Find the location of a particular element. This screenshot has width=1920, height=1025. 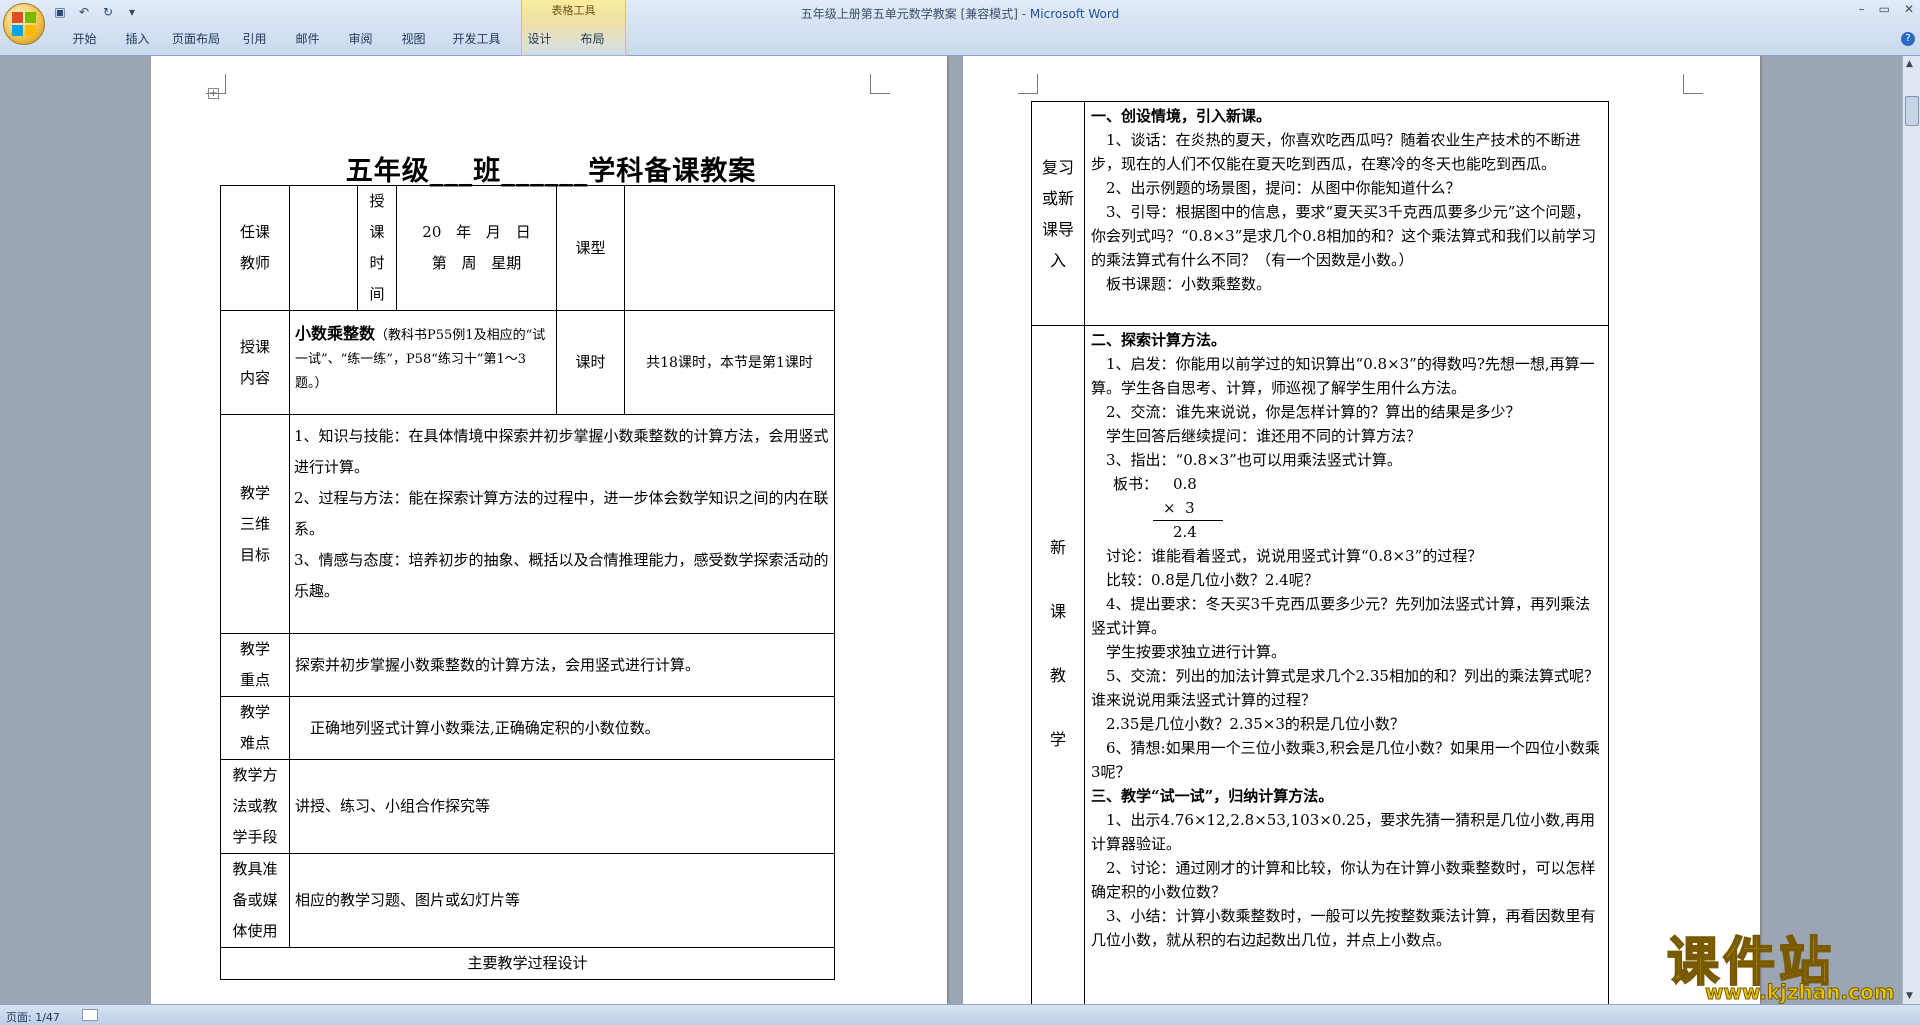

method-cell: 讲授、练习、小组合作探究等 is located at coordinates (562, 806).